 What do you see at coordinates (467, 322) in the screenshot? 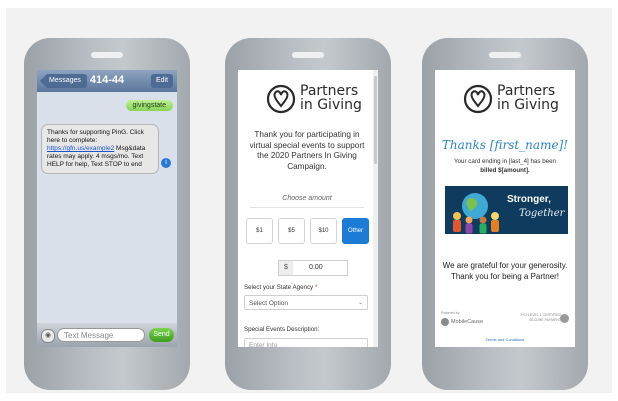
I see `mobilecause-text: MobileCause` at bounding box center [467, 322].